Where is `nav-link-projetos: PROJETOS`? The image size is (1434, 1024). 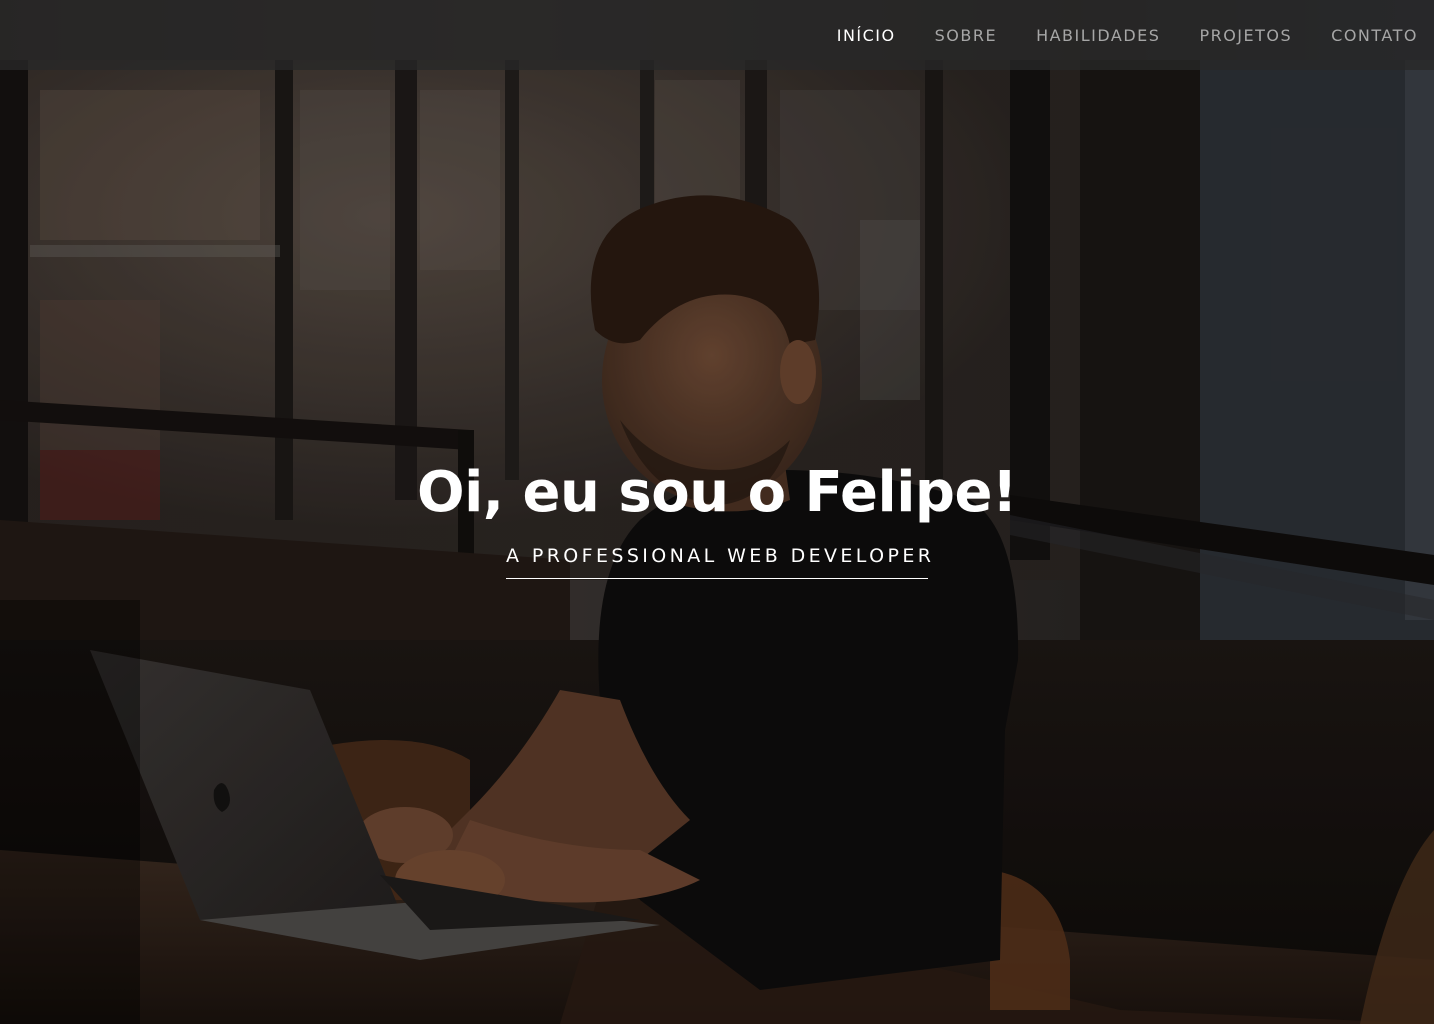 nav-link-projetos: PROJETOS is located at coordinates (1245, 35).